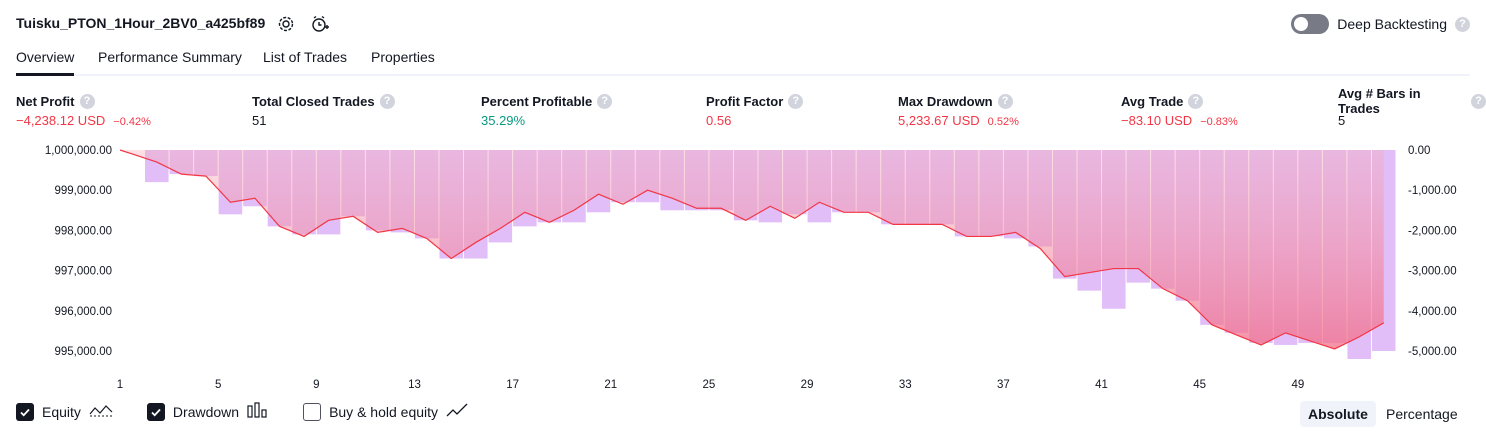 This screenshot has height=438, width=1486. I want to click on equity-checkbox, so click(25, 411).